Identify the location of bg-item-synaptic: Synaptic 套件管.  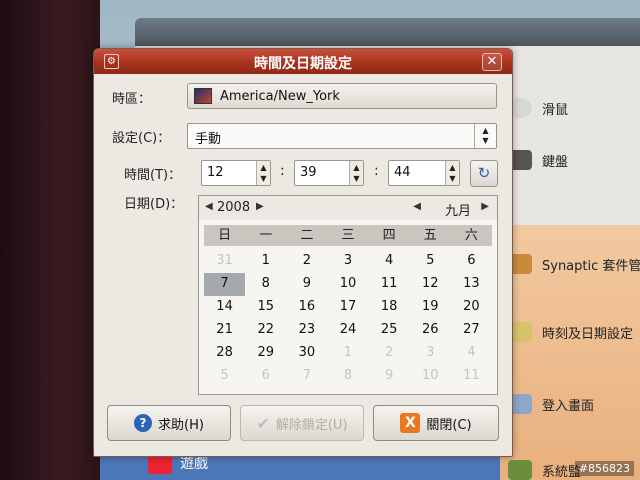
(574, 264).